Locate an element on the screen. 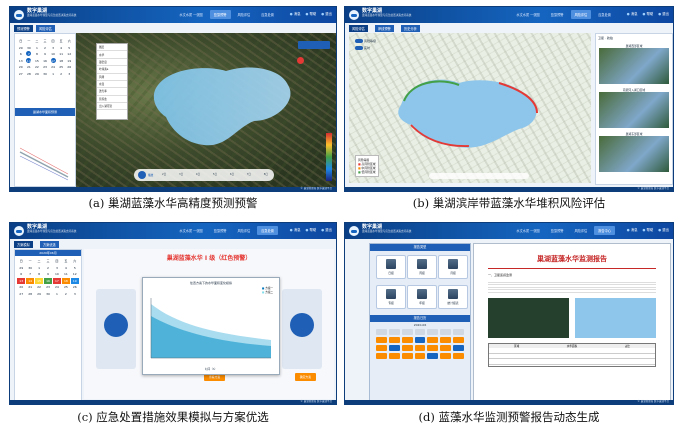 The width and height of the screenshot is (683, 429). report-type-tile: 月报 is located at coordinates (453, 267).